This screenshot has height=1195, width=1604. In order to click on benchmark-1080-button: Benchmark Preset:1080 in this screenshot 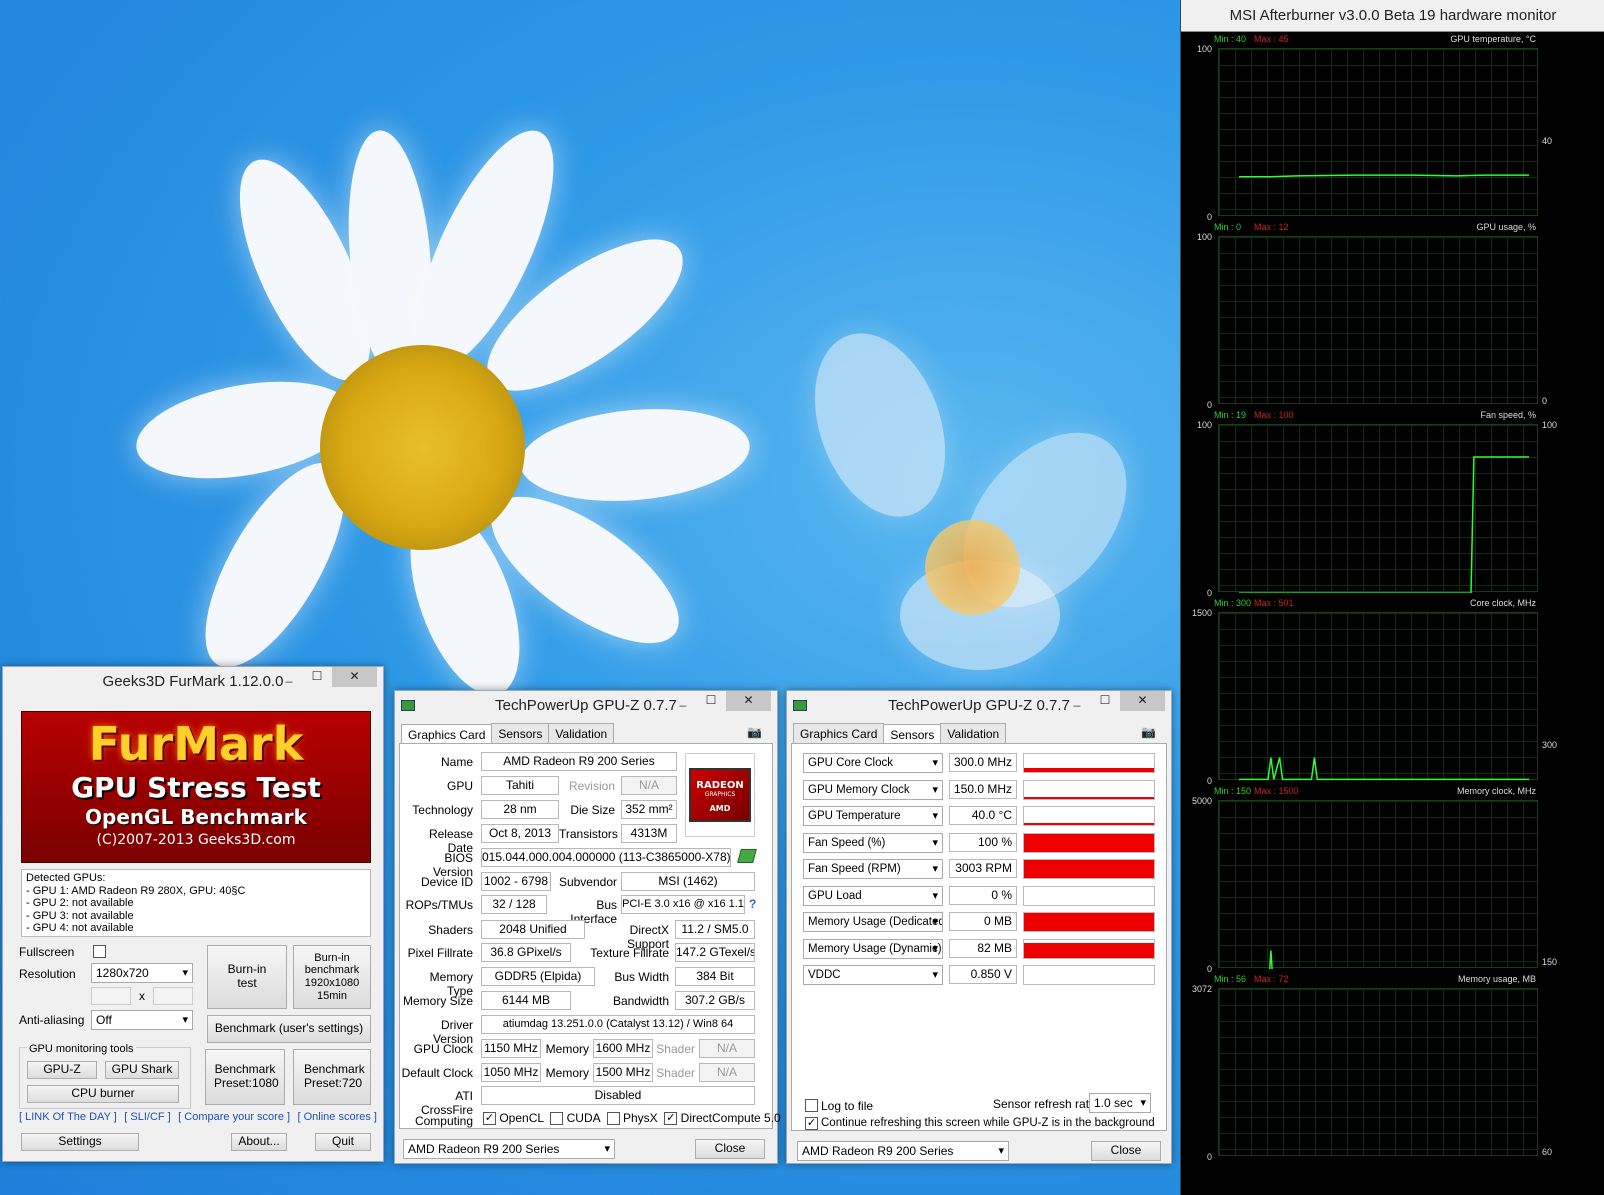, I will do `click(245, 1077)`.